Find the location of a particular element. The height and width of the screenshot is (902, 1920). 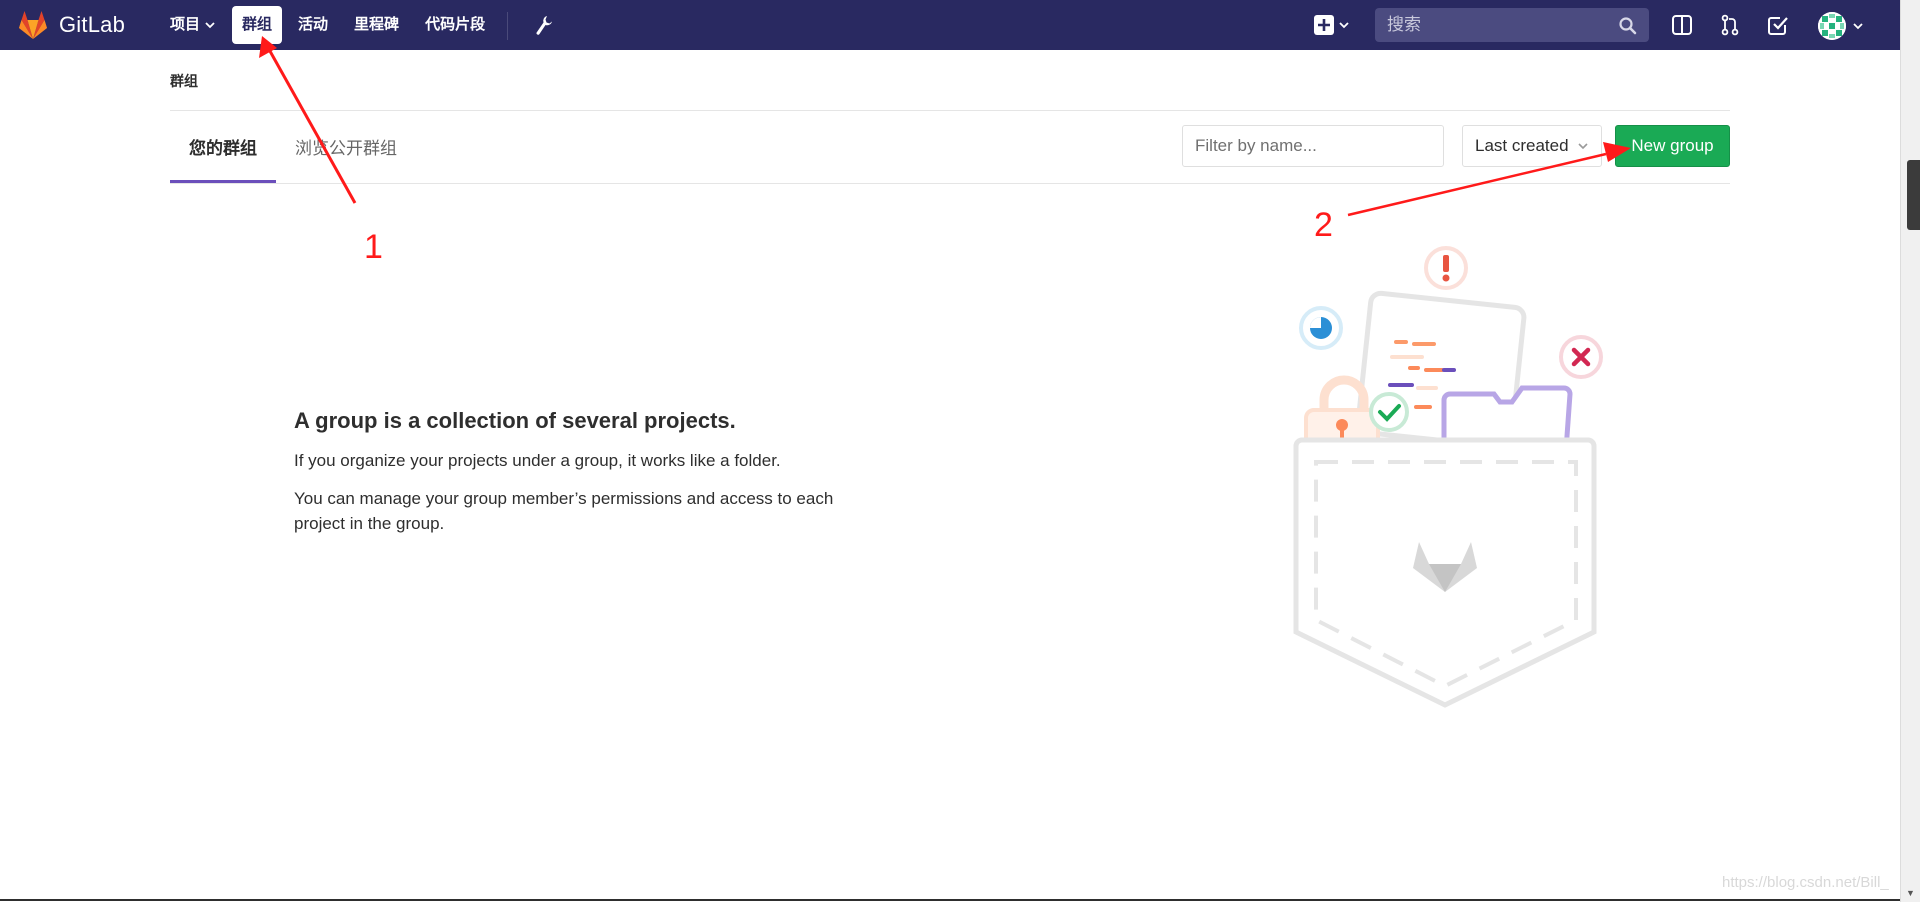

nav-groups-label: 群组 is located at coordinates (257, 24).